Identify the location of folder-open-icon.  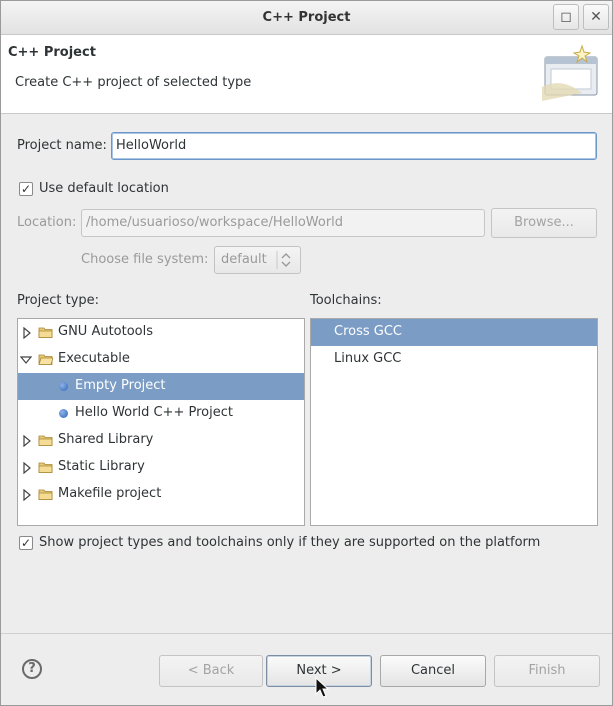
(45, 359).